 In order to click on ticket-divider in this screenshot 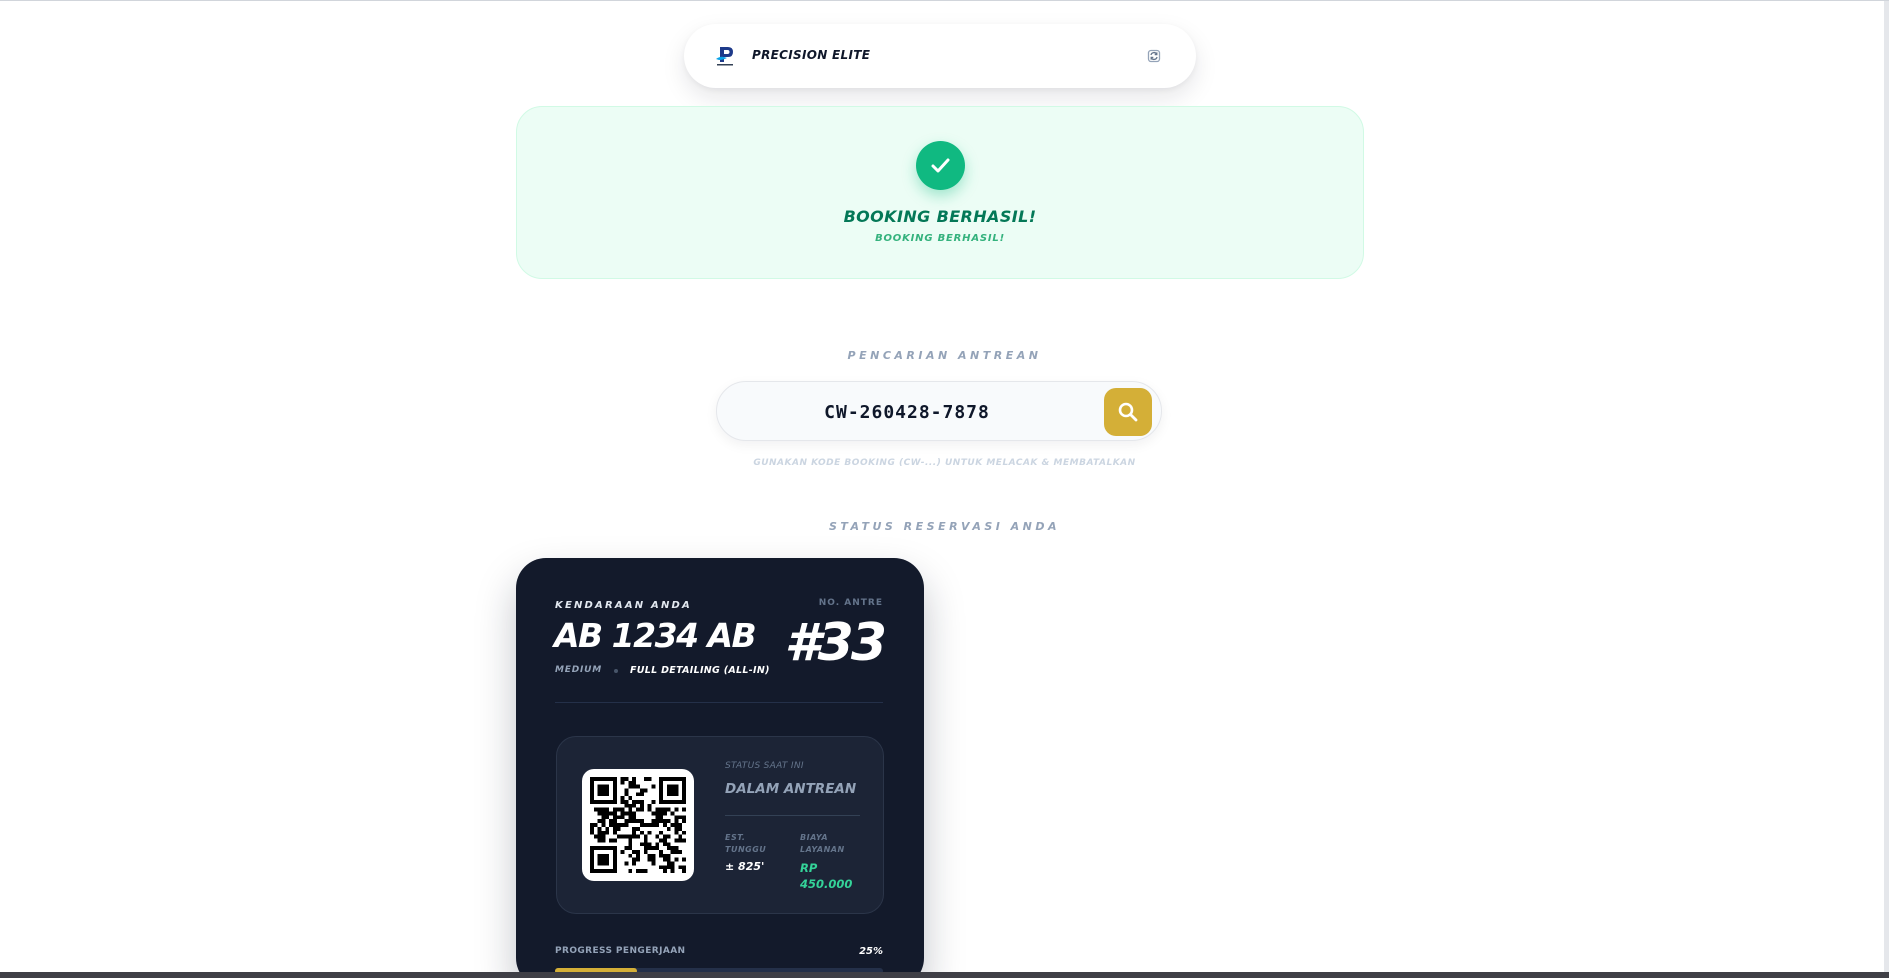, I will do `click(719, 702)`.